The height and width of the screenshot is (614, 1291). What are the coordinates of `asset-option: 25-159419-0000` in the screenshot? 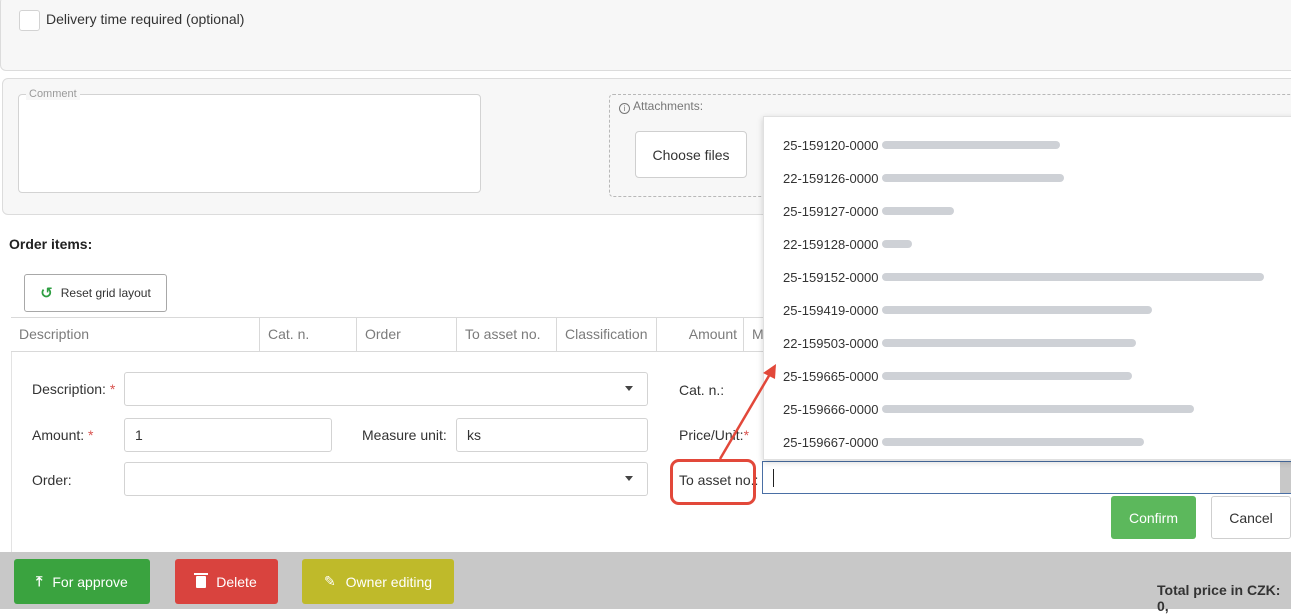 It's located at (968, 310).